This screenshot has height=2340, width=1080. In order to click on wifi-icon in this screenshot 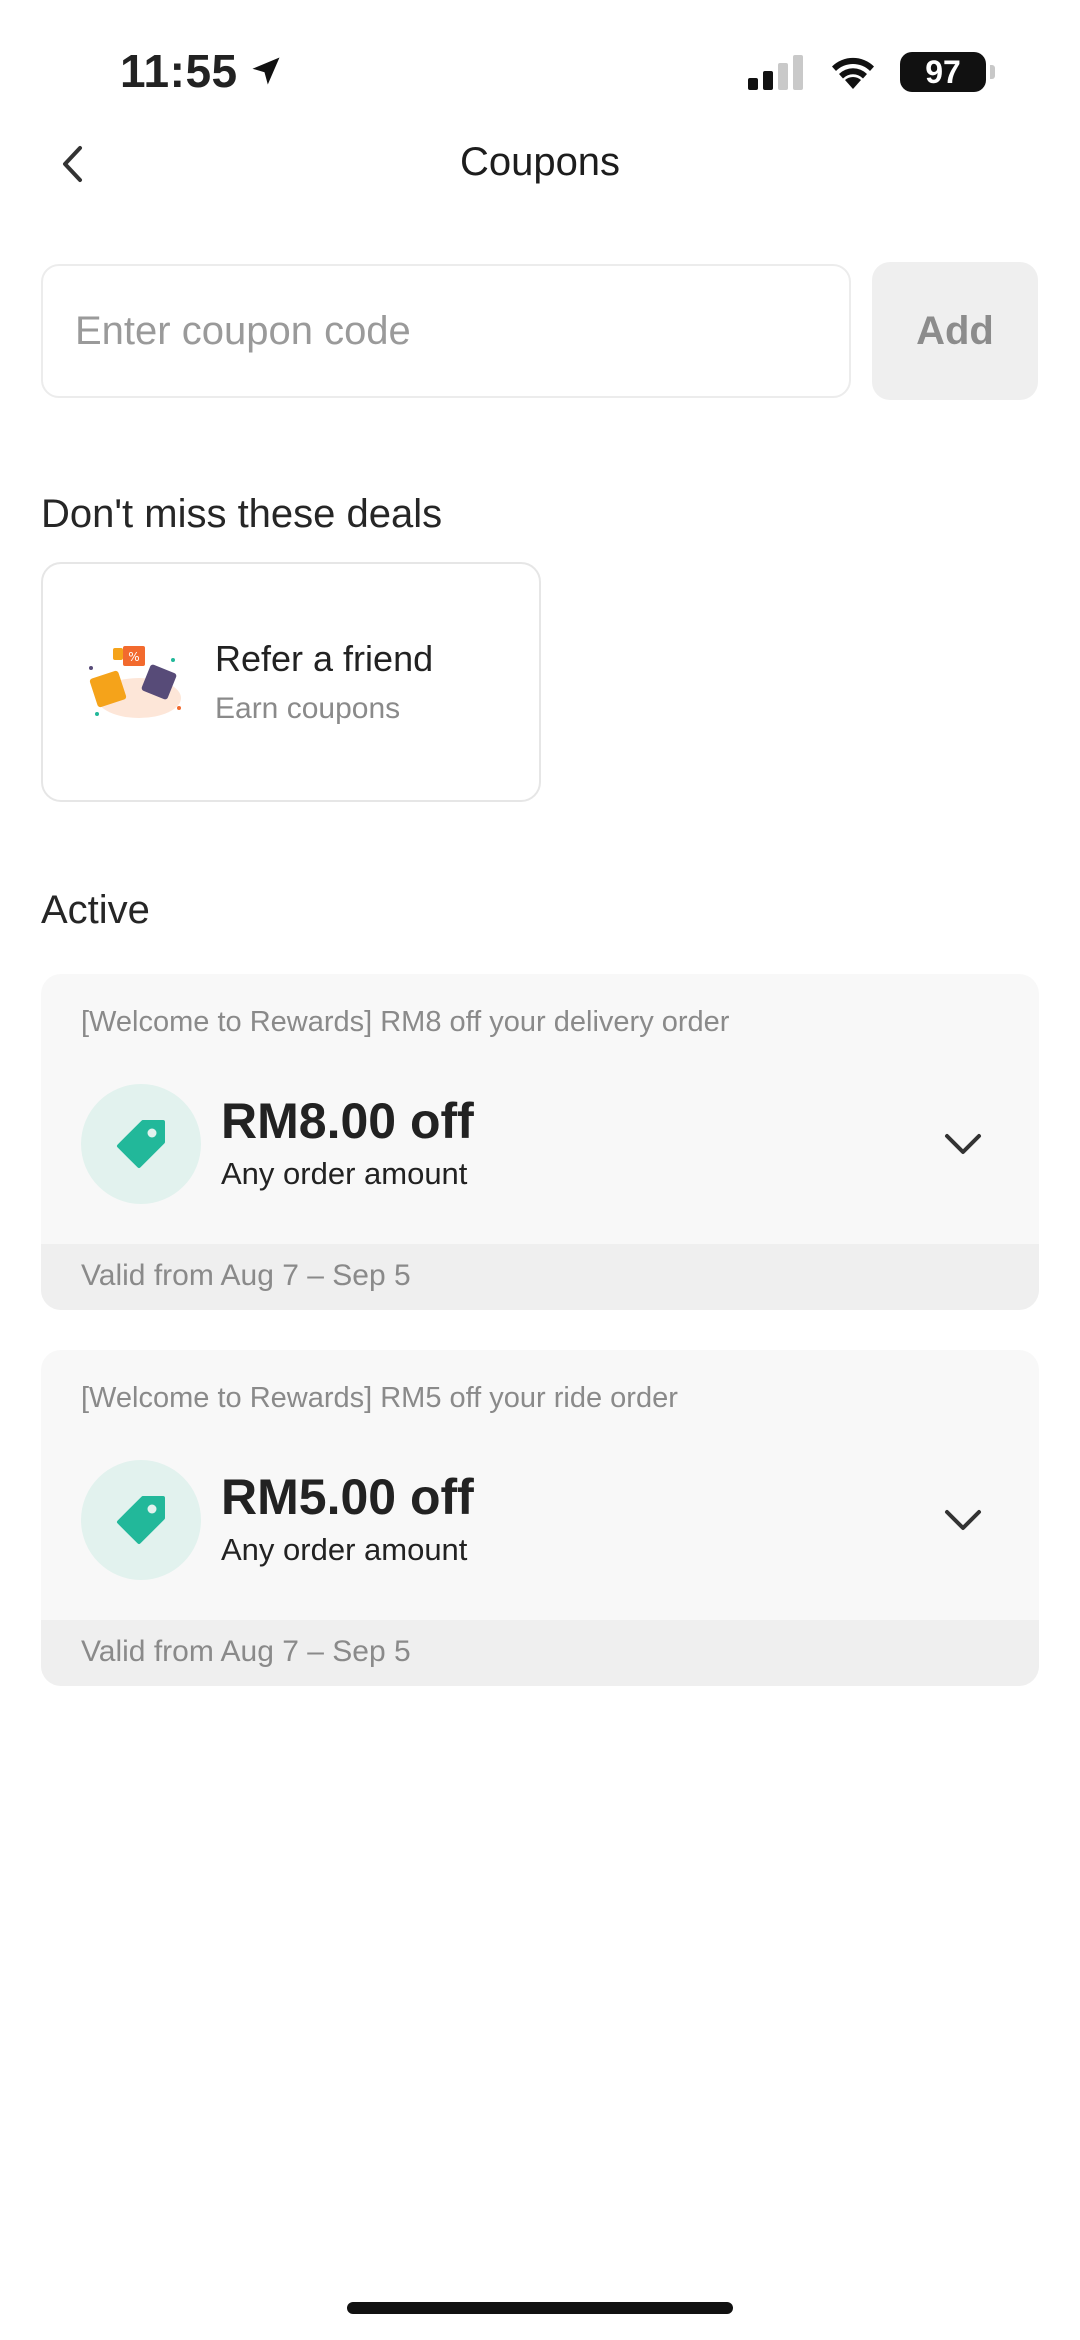, I will do `click(853, 73)`.